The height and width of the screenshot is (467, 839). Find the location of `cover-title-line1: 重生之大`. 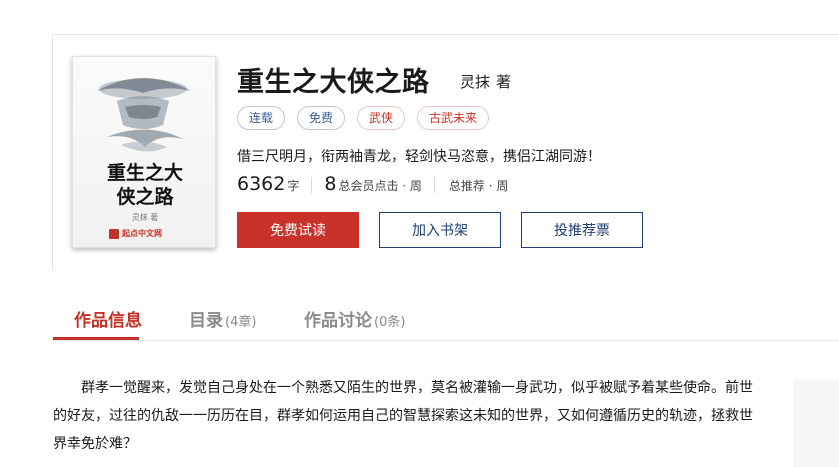

cover-title-line1: 重生之大 is located at coordinates (144, 173).